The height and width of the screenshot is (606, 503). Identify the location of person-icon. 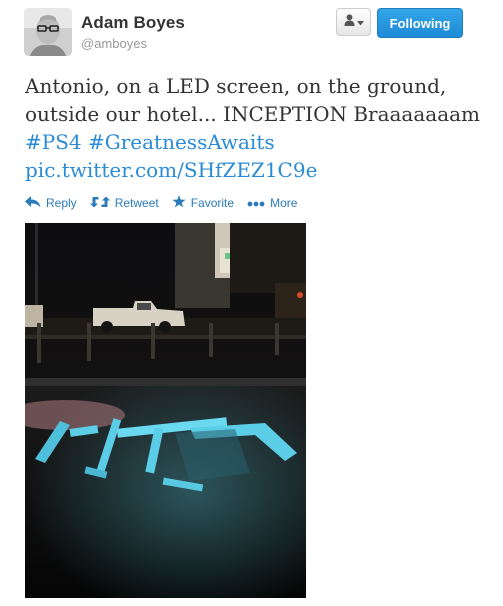
(349, 22).